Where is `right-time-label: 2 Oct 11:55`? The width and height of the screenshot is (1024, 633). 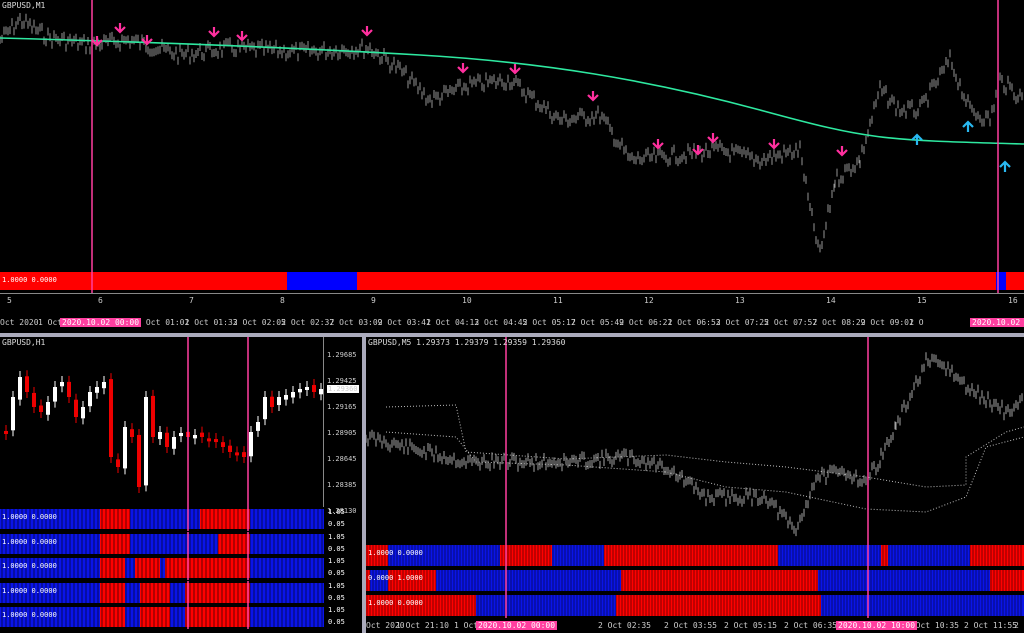 right-time-label: 2 Oct 11:55 is located at coordinates (990, 625).